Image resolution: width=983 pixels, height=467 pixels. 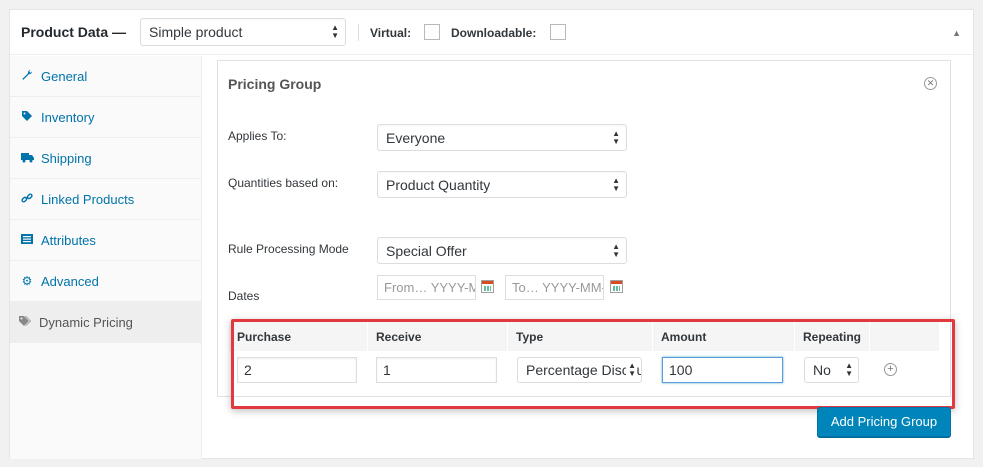 What do you see at coordinates (68, 240) in the screenshot?
I see `tab-label: Attributes` at bounding box center [68, 240].